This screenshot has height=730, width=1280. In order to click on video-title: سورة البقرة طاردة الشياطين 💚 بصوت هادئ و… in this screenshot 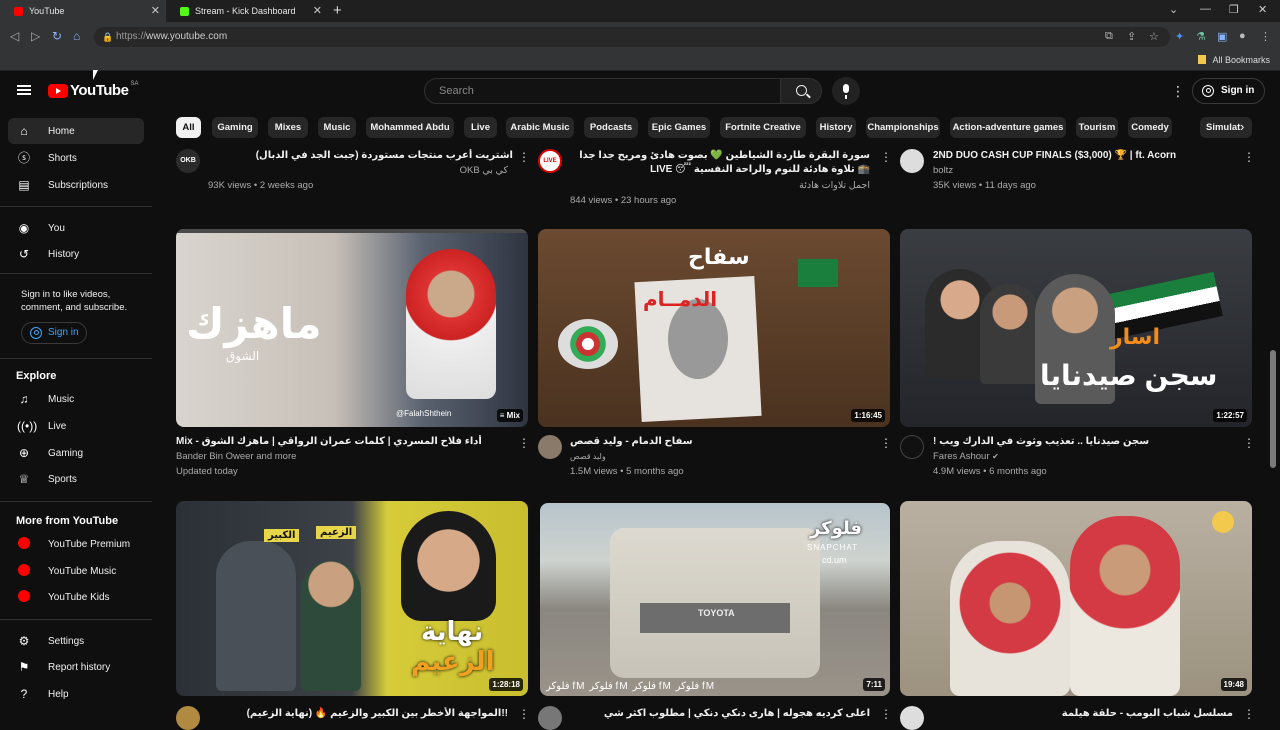, I will do `click(720, 164)`.